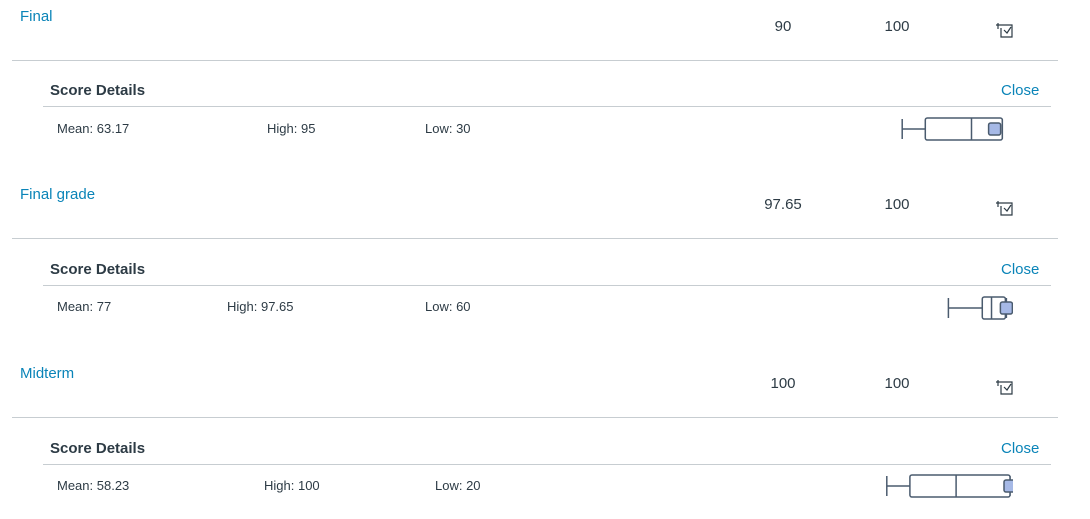 This screenshot has width=1090, height=519. Describe the element at coordinates (260, 306) in the screenshot. I see `high-stat: High: 97.65` at that location.